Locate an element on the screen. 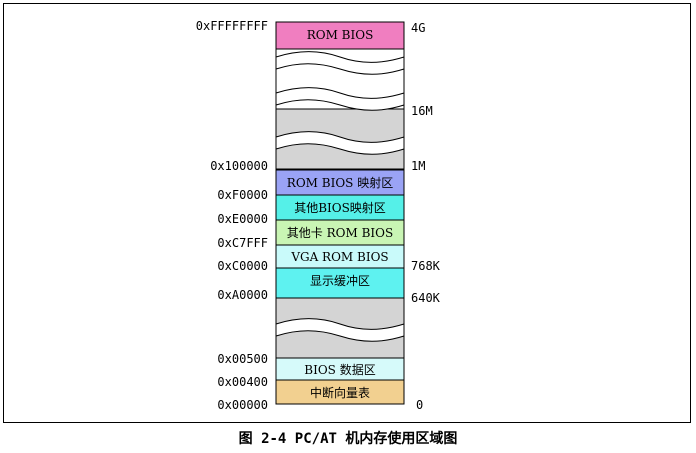 The image size is (696, 453). block-label-other-card-rom: 其他卡 ROM BIOS is located at coordinates (340, 233).